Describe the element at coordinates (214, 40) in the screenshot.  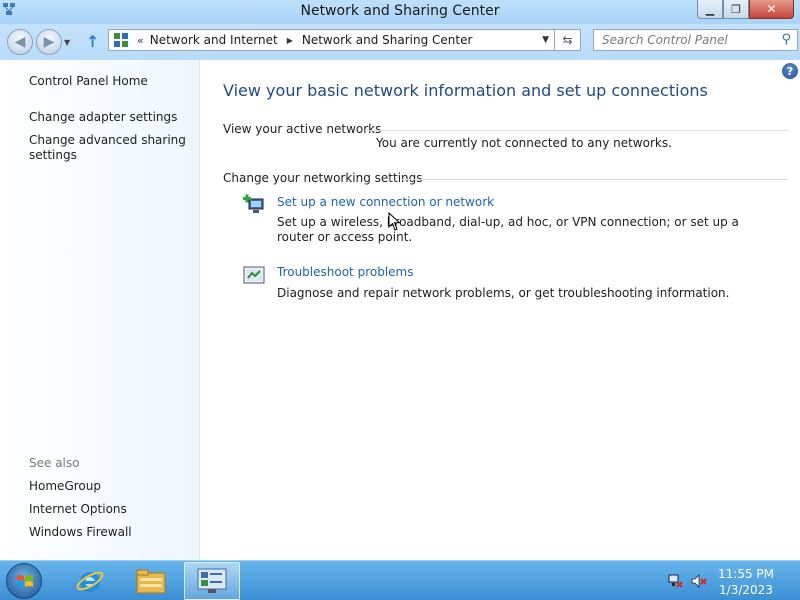
I see `breadcrumb-network-and-internet: Network and Internet` at that location.